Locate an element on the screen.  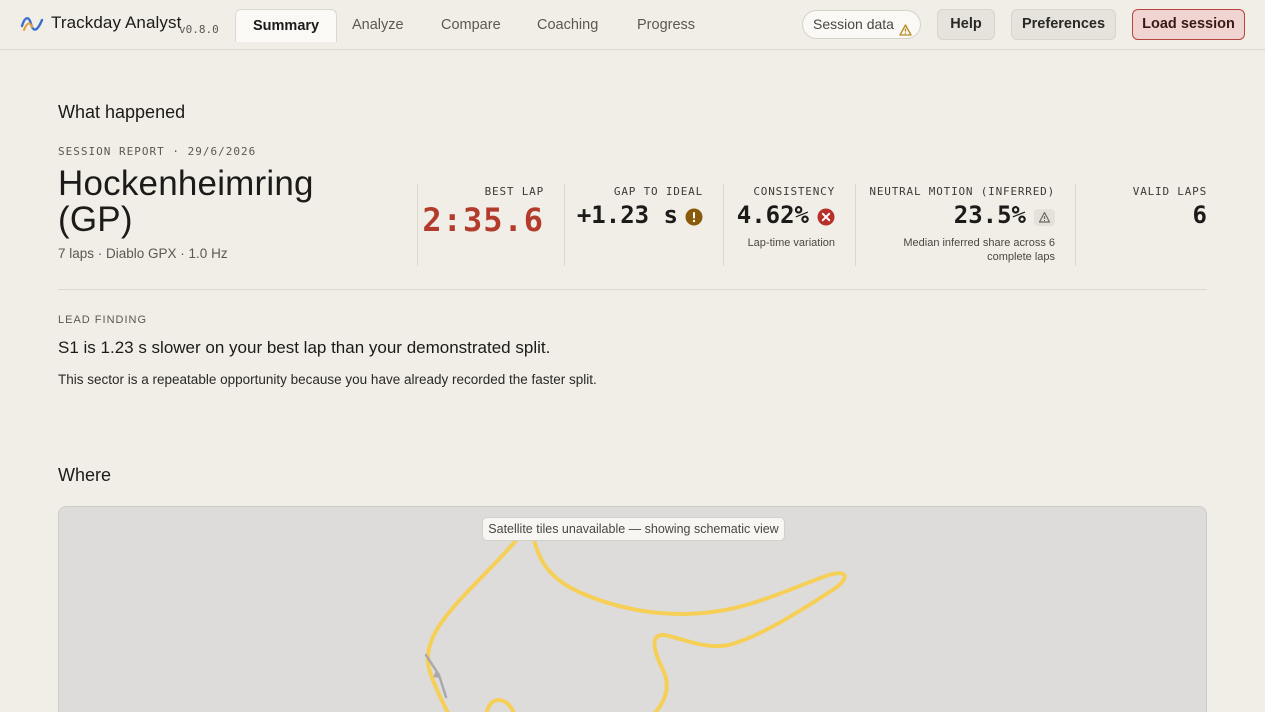
tab-analyze: Analyze is located at coordinates (378, 25).